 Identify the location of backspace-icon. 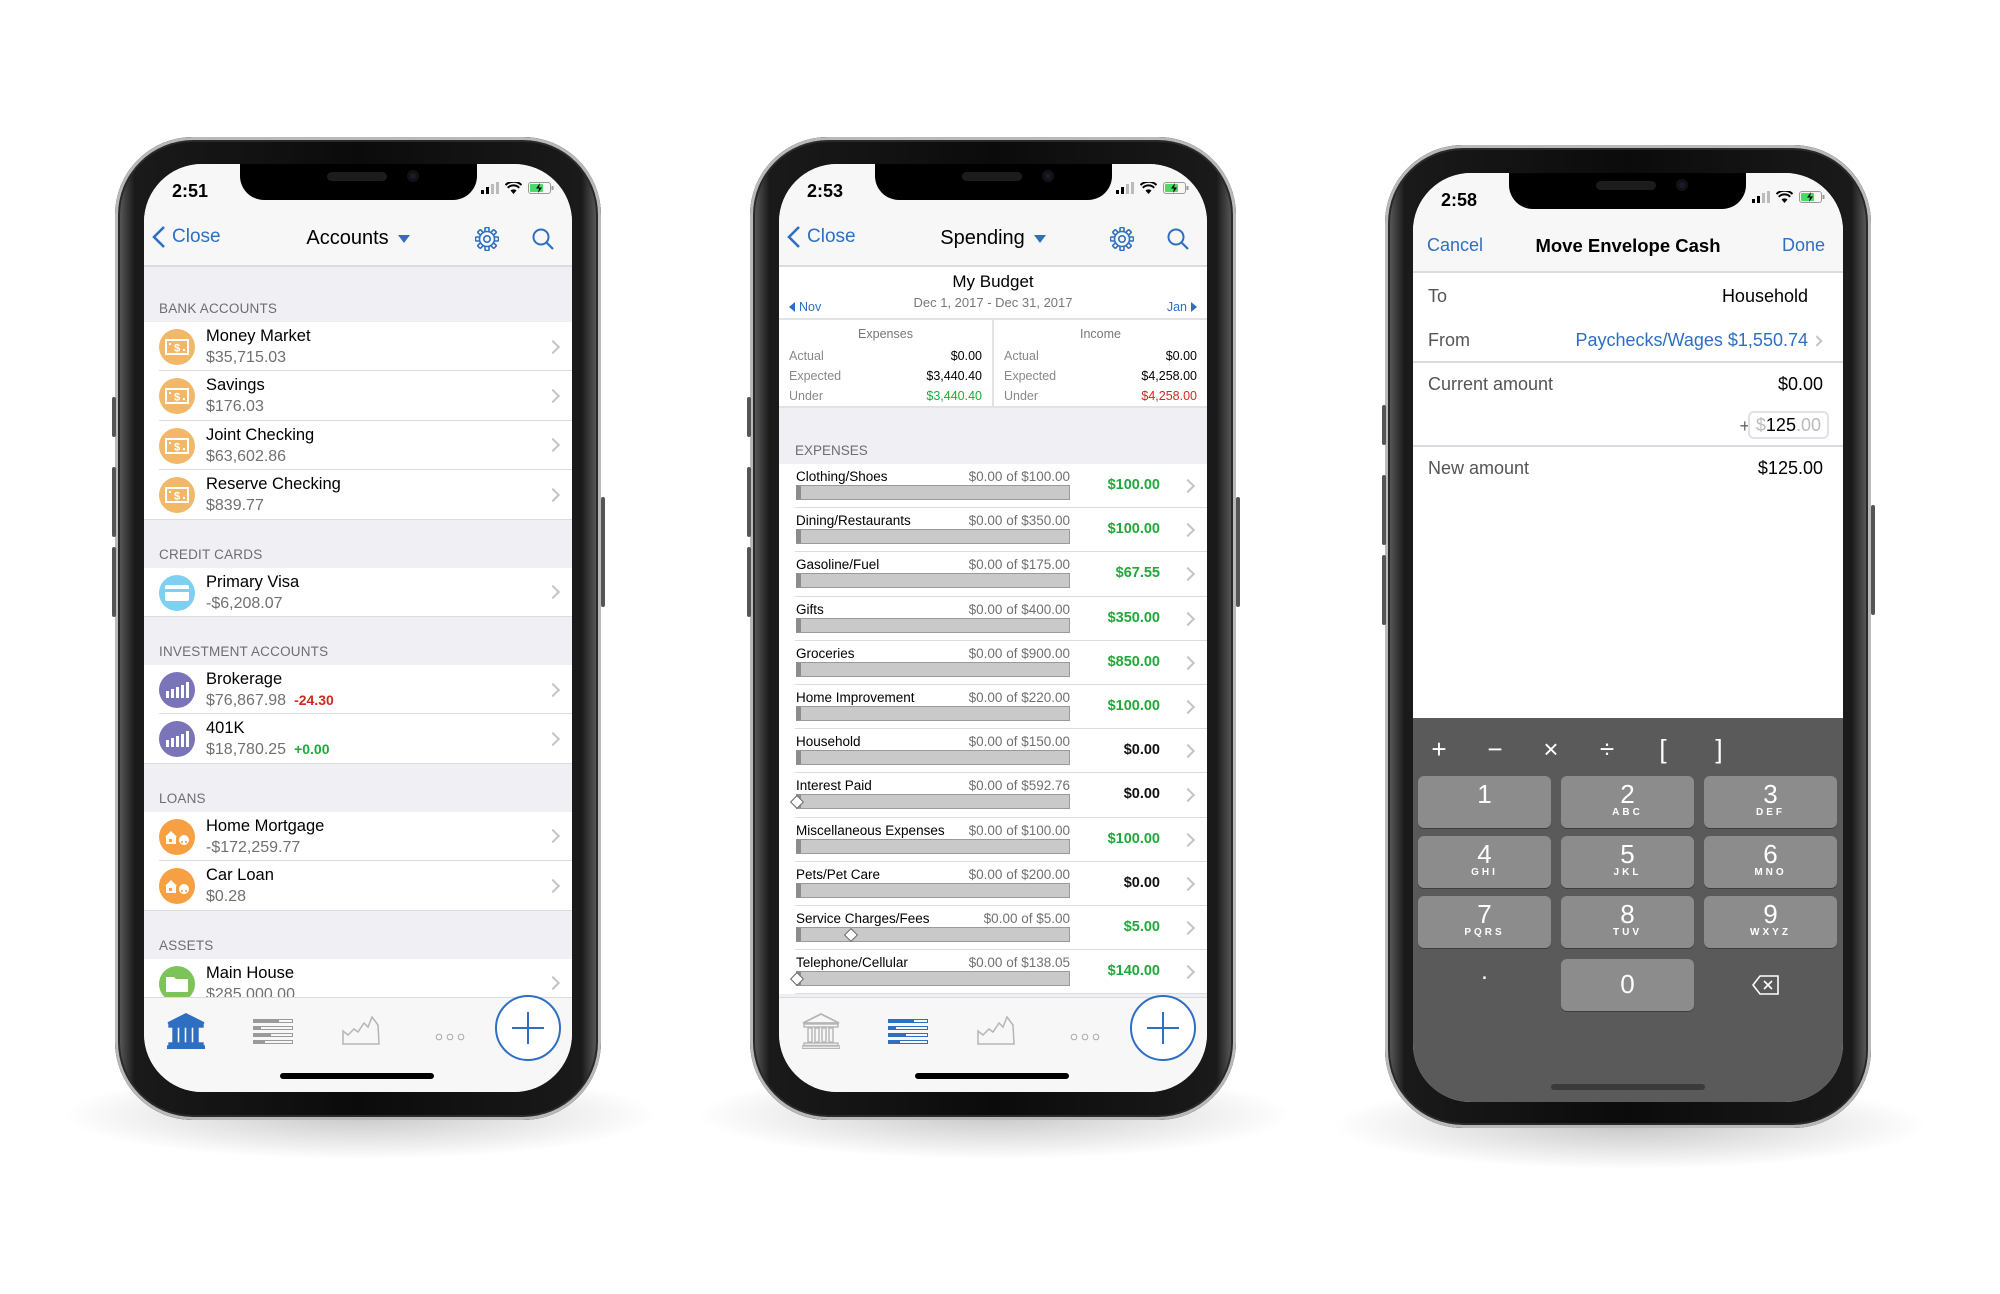
(1765, 987).